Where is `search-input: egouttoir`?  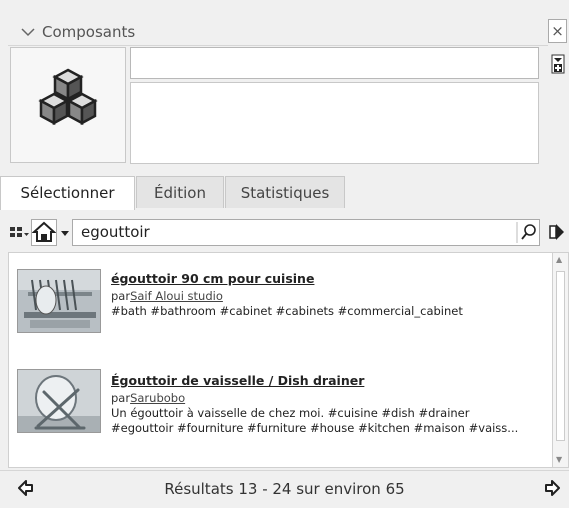
search-input: egouttoir is located at coordinates (306, 232).